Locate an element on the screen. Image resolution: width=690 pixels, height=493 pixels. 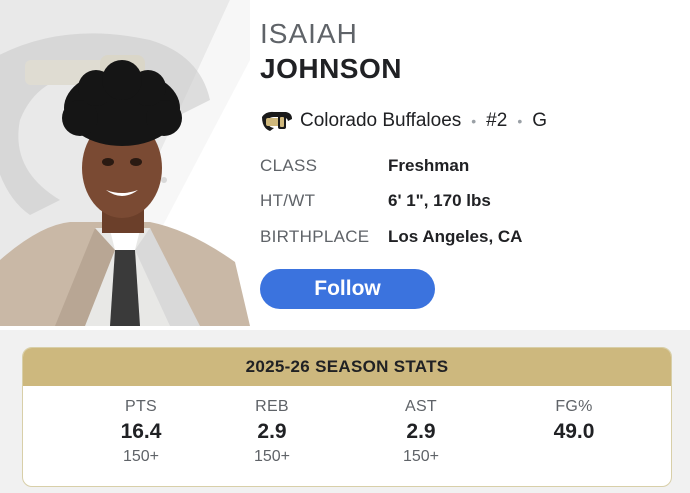
attr-row-class: CLASS Freshman is located at coordinates (364, 166).